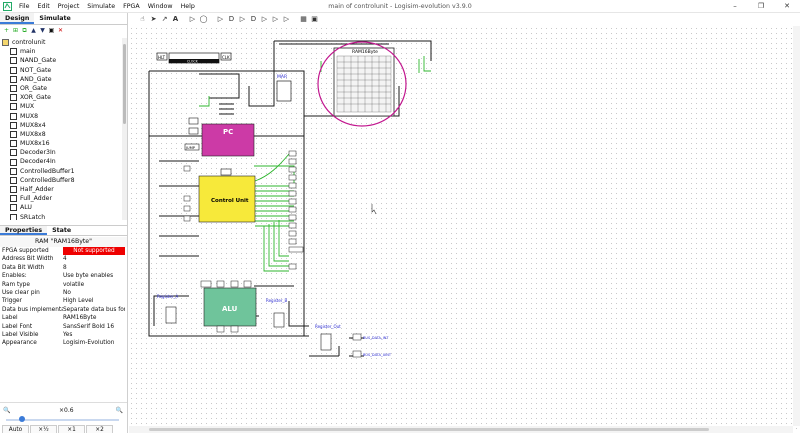 The width and height of the screenshot is (800, 433). I want to click on tree-item-half-adder: Half_Adder, so click(61, 189).